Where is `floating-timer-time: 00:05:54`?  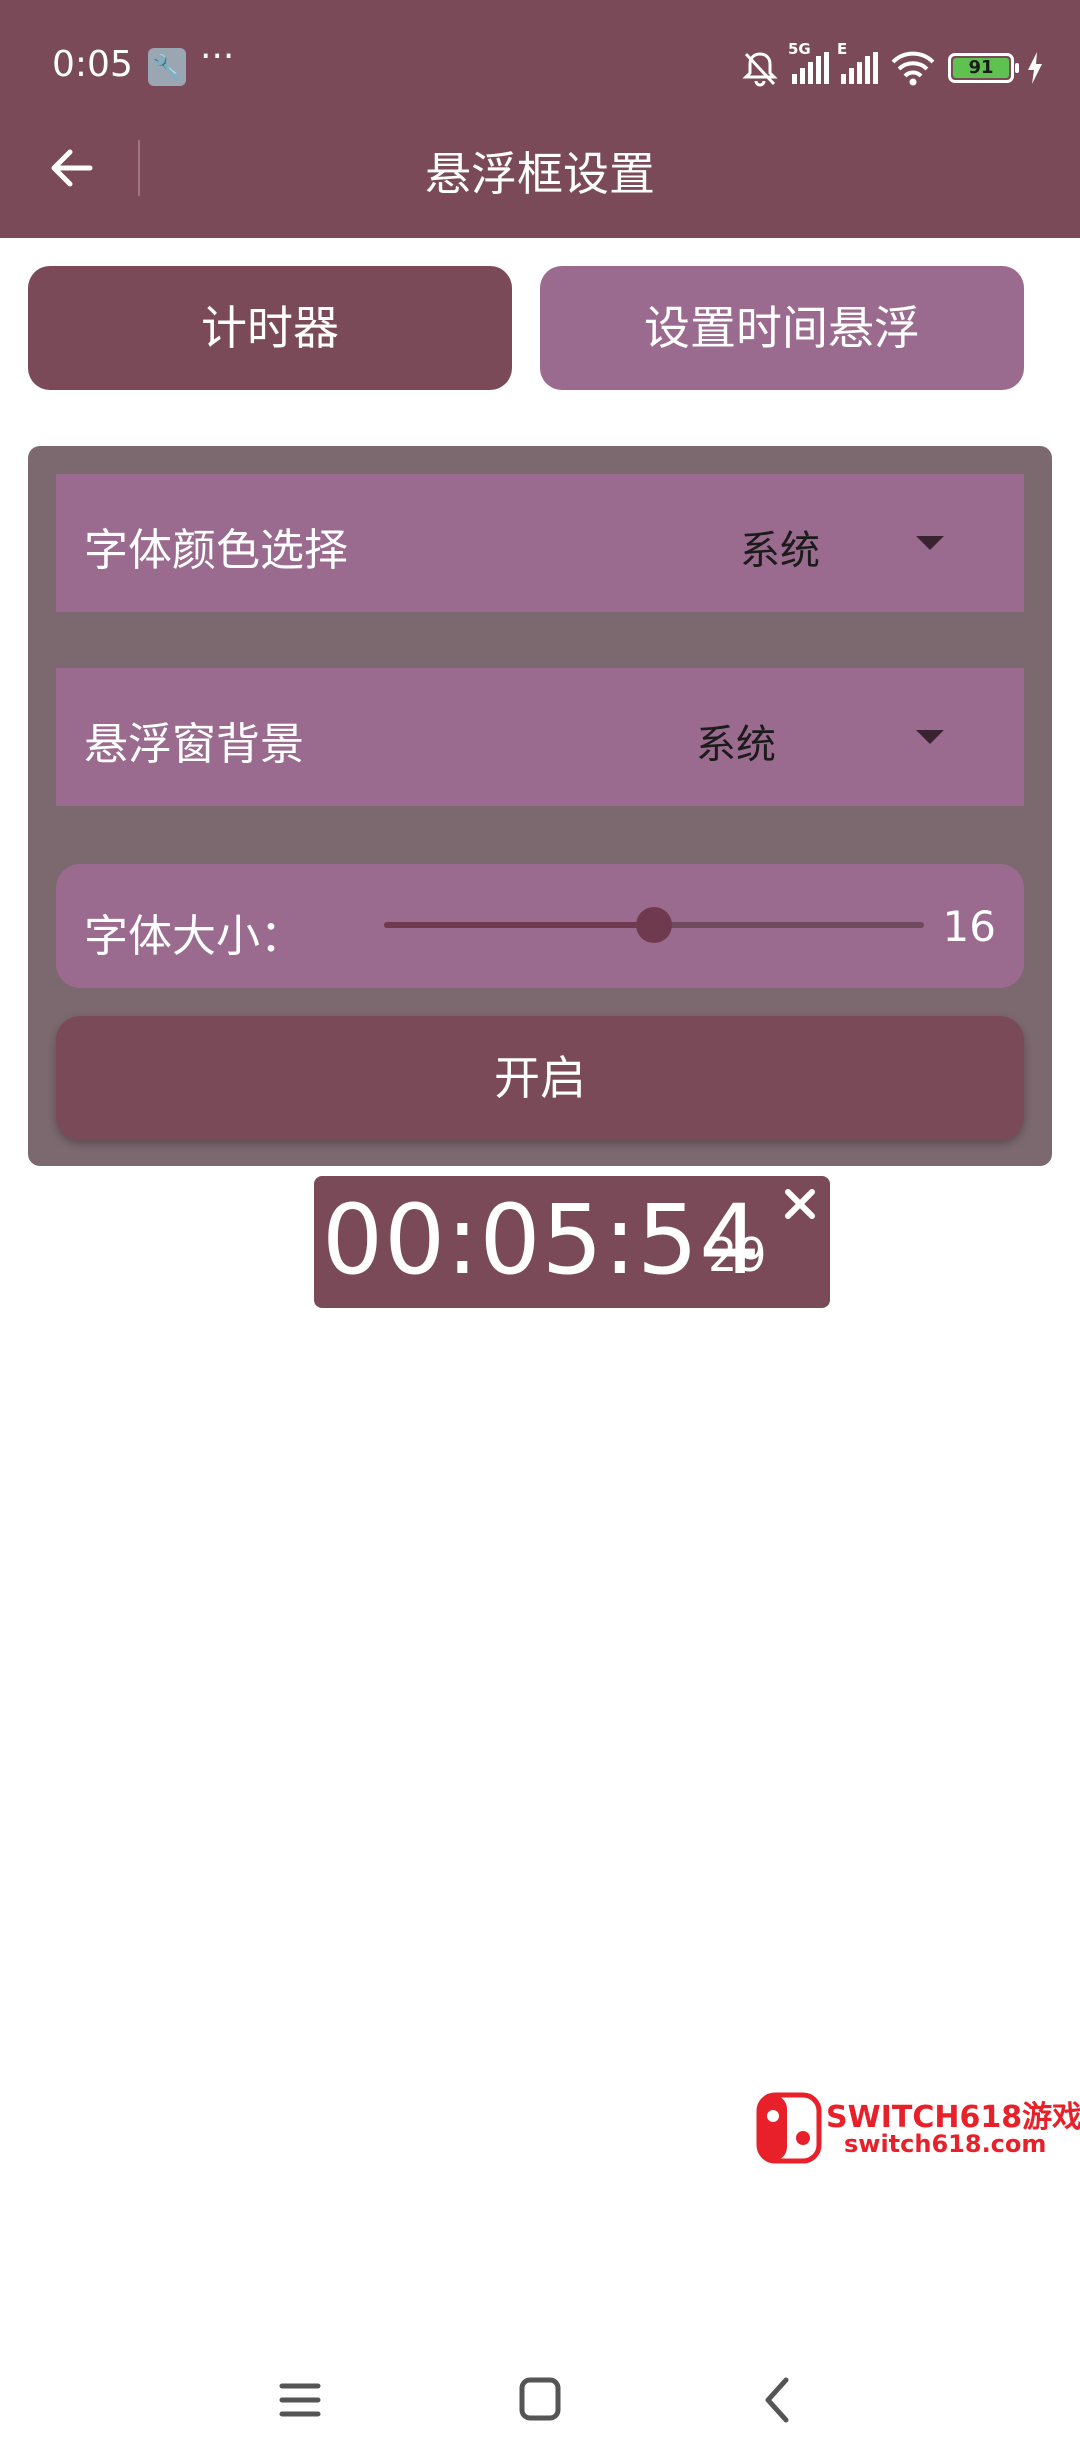
floating-timer-time: 00:05:54 is located at coordinates (542, 1240).